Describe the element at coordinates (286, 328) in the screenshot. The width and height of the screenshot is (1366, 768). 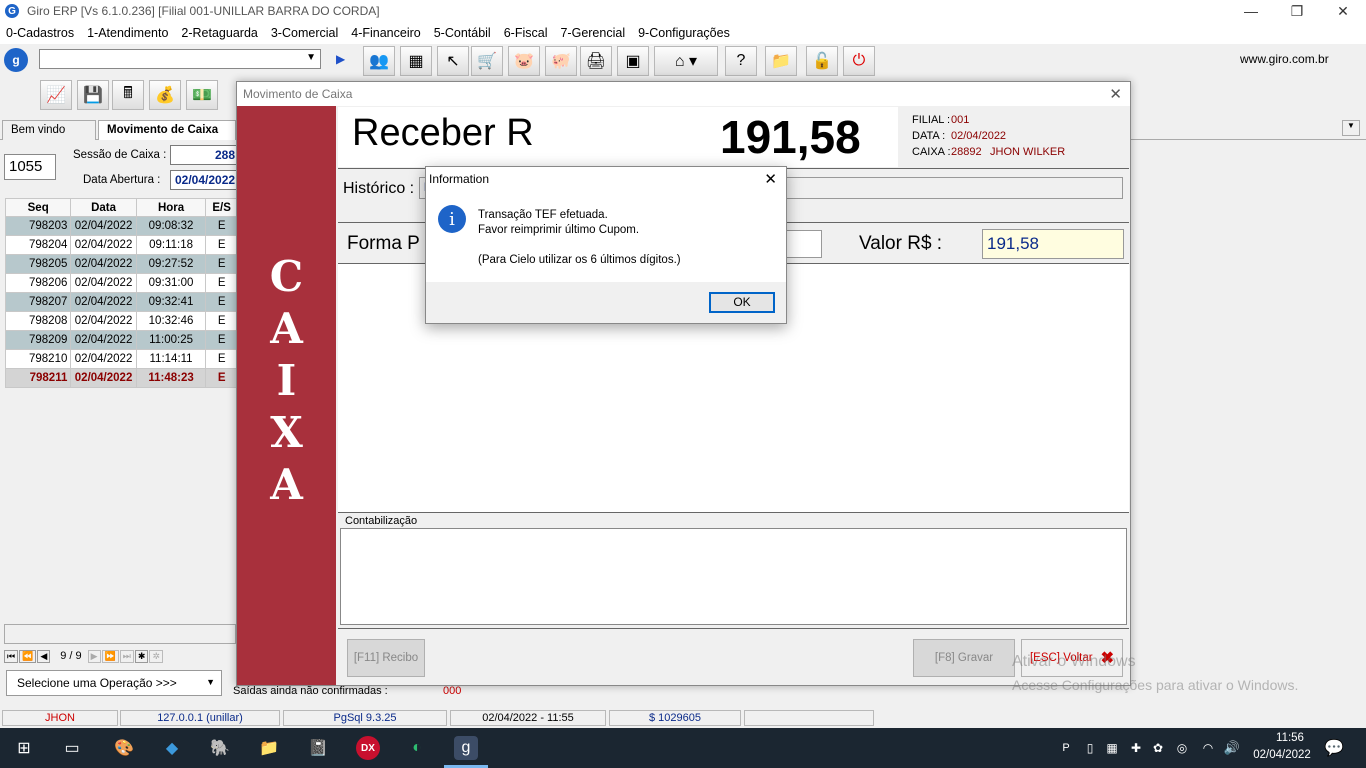
I see `banner-letter: A` at that location.